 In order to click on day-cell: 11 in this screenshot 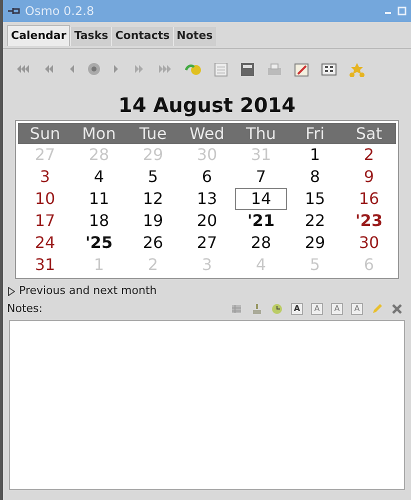, I will do `click(99, 199)`.